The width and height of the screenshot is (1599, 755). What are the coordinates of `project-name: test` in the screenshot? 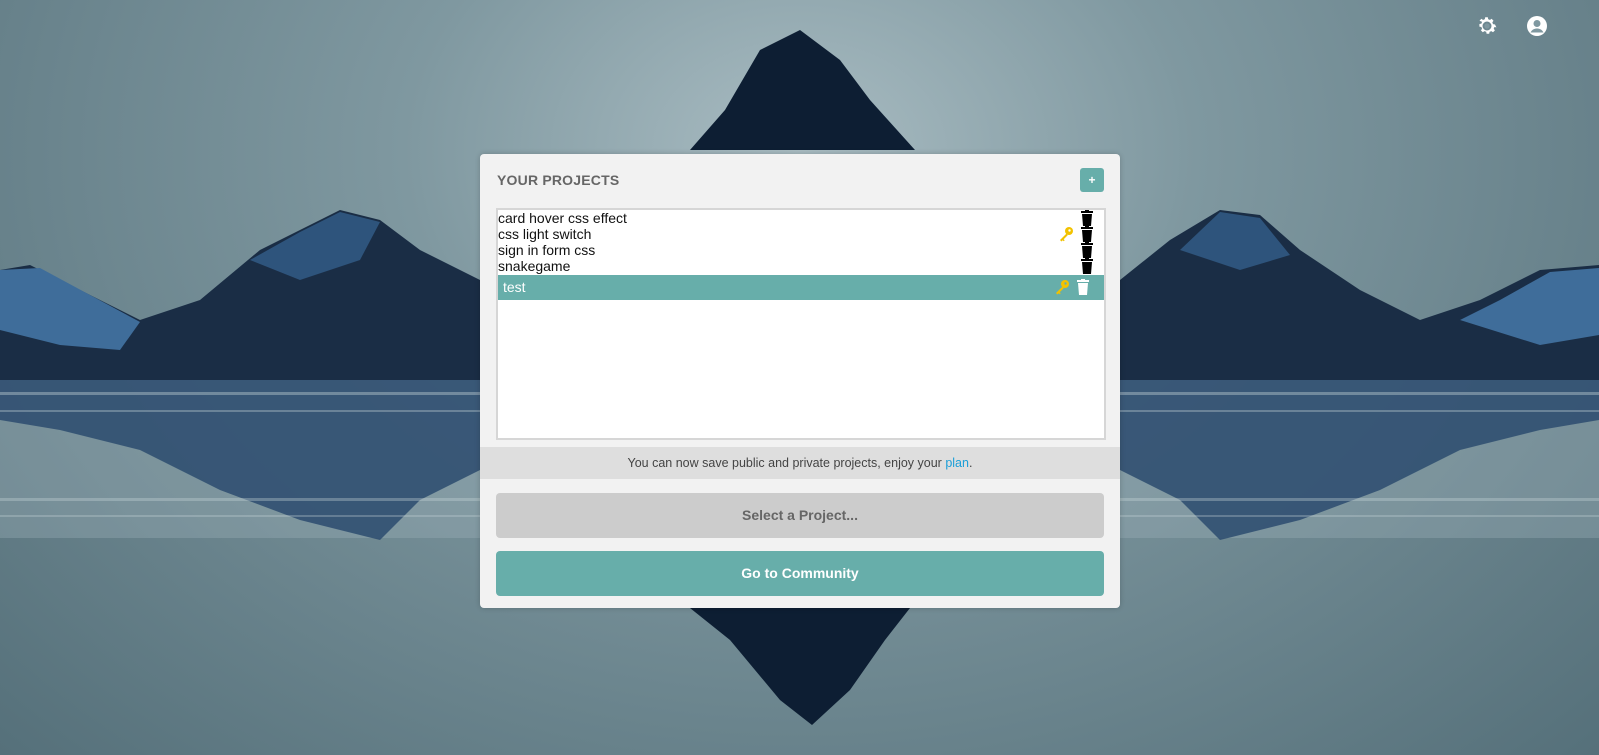 It's located at (514, 287).